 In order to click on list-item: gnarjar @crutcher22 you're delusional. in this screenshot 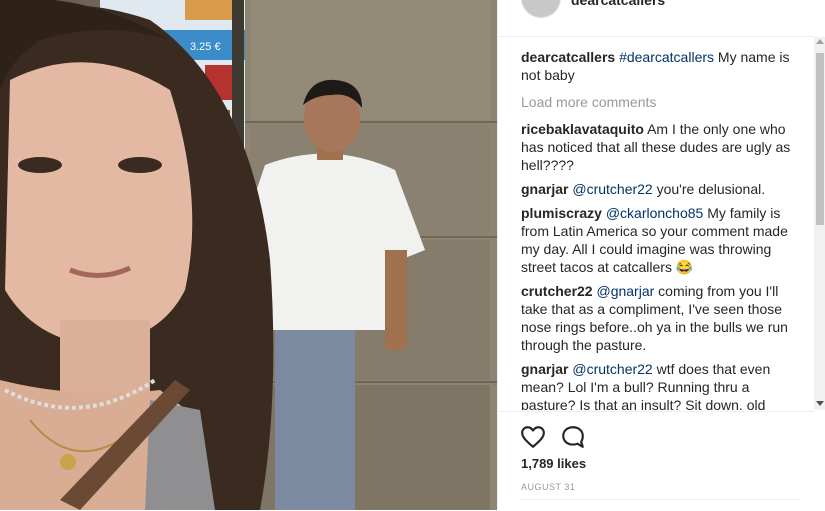, I will do `click(662, 189)`.